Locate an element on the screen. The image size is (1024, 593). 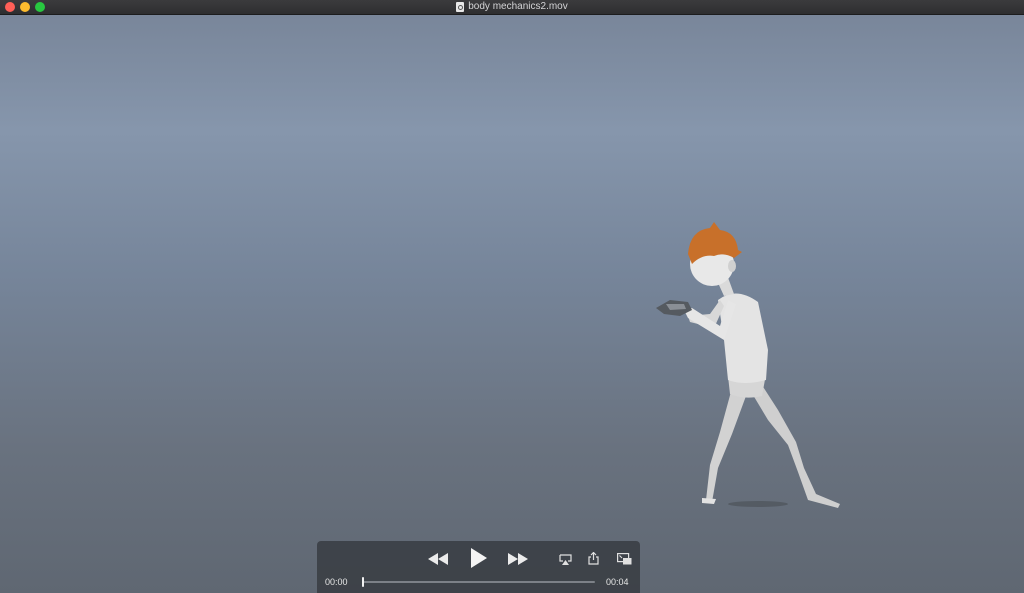
picture-in-picture-button is located at coordinates (624, 559).